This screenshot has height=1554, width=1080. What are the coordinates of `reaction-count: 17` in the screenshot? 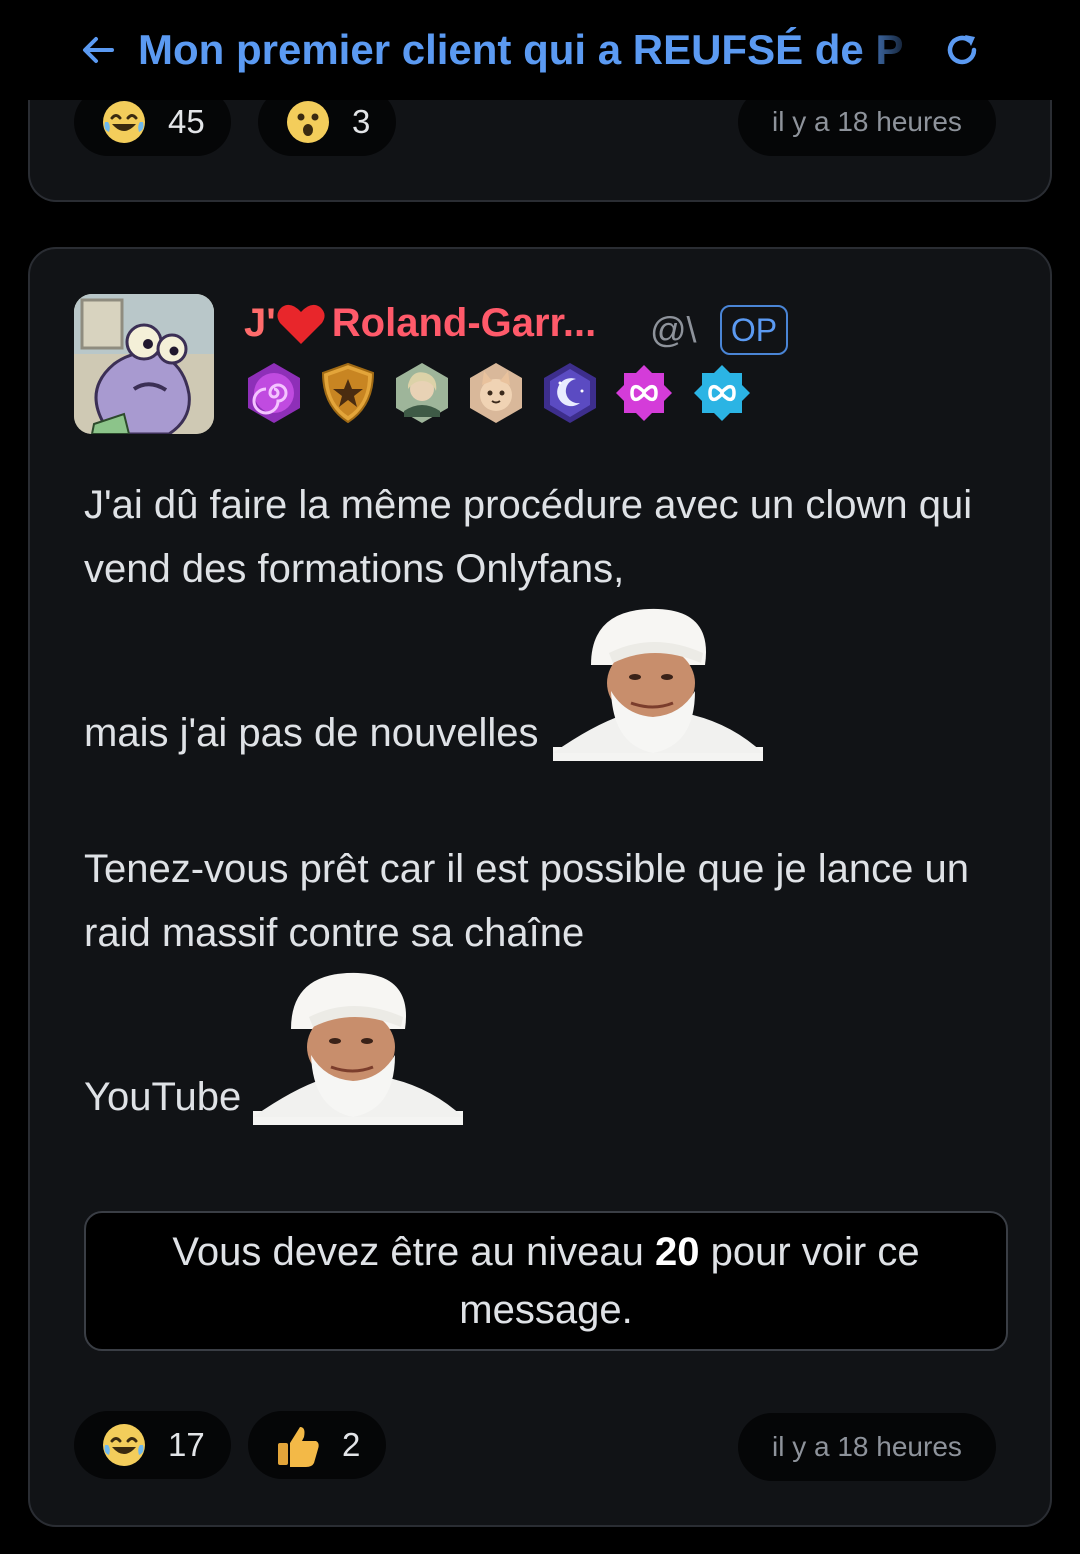 It's located at (186, 1444).